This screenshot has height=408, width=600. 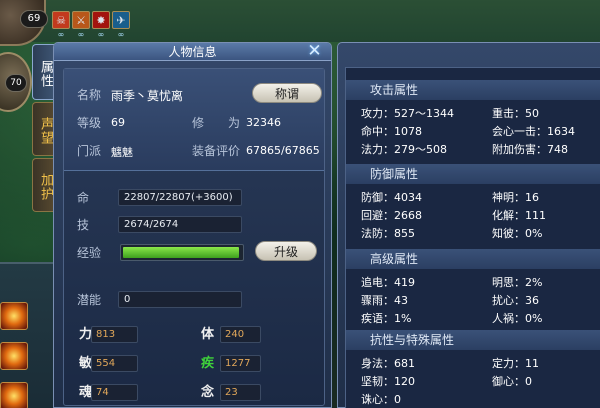 I want to click on level-label: 等级, so click(x=89, y=123).